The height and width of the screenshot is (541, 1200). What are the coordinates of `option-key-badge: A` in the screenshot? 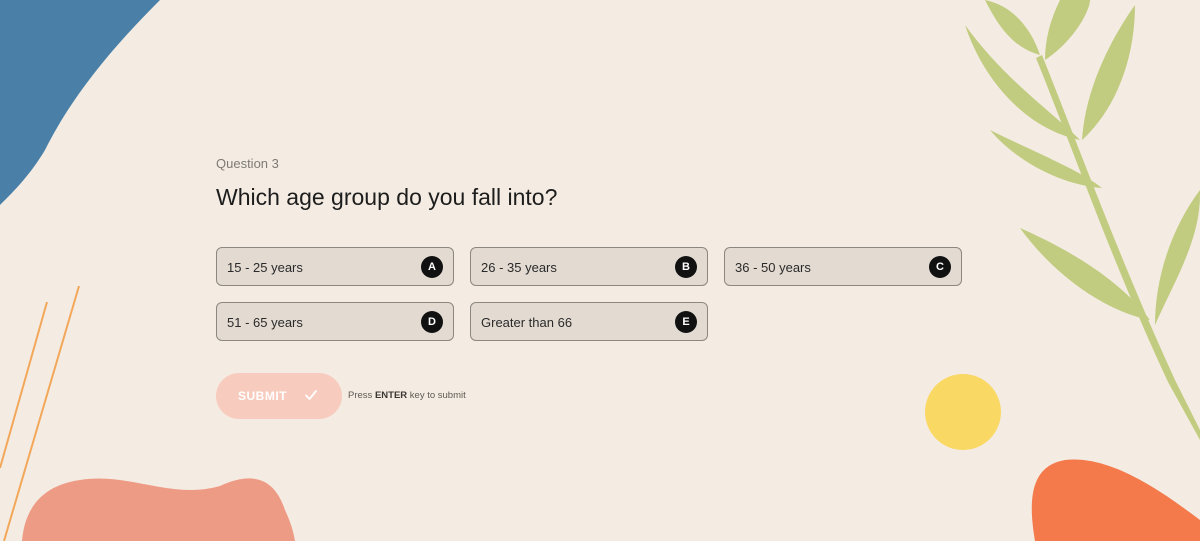 It's located at (432, 267).